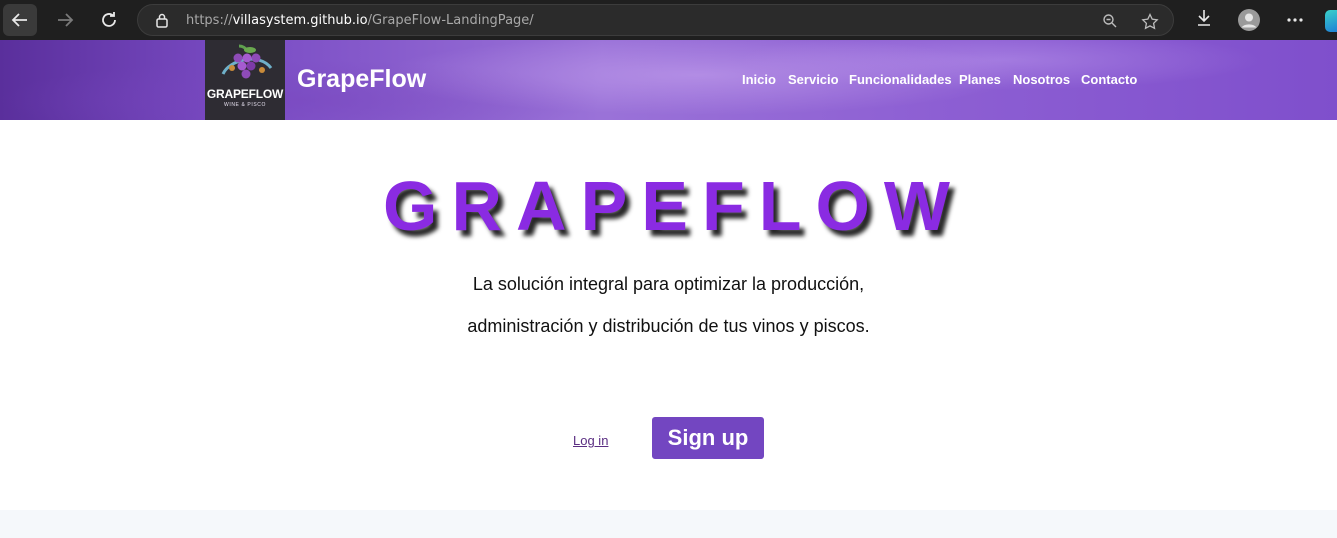  What do you see at coordinates (668, 524) in the screenshot?
I see `next-section-band` at bounding box center [668, 524].